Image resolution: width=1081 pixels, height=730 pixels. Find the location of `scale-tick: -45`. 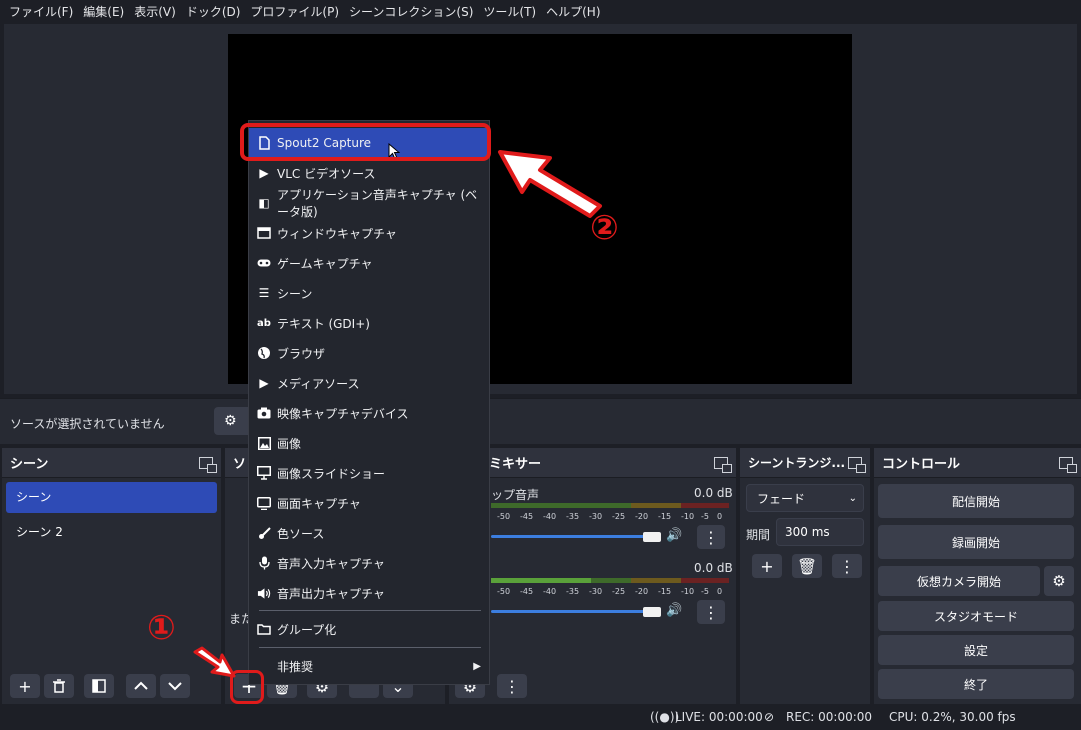

scale-tick: -45 is located at coordinates (527, 516).